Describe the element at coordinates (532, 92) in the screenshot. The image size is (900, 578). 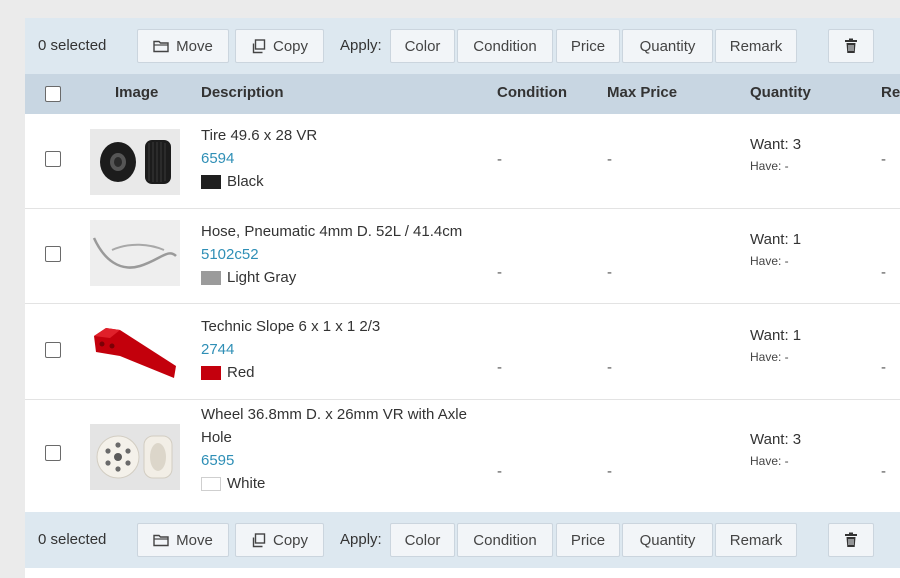
I see `column-header-condition: Condition` at that location.